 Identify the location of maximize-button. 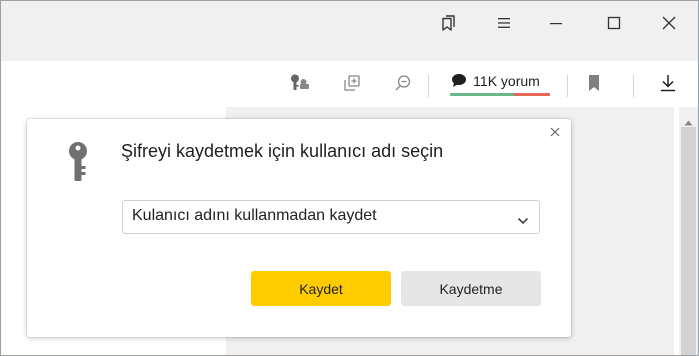
(614, 23).